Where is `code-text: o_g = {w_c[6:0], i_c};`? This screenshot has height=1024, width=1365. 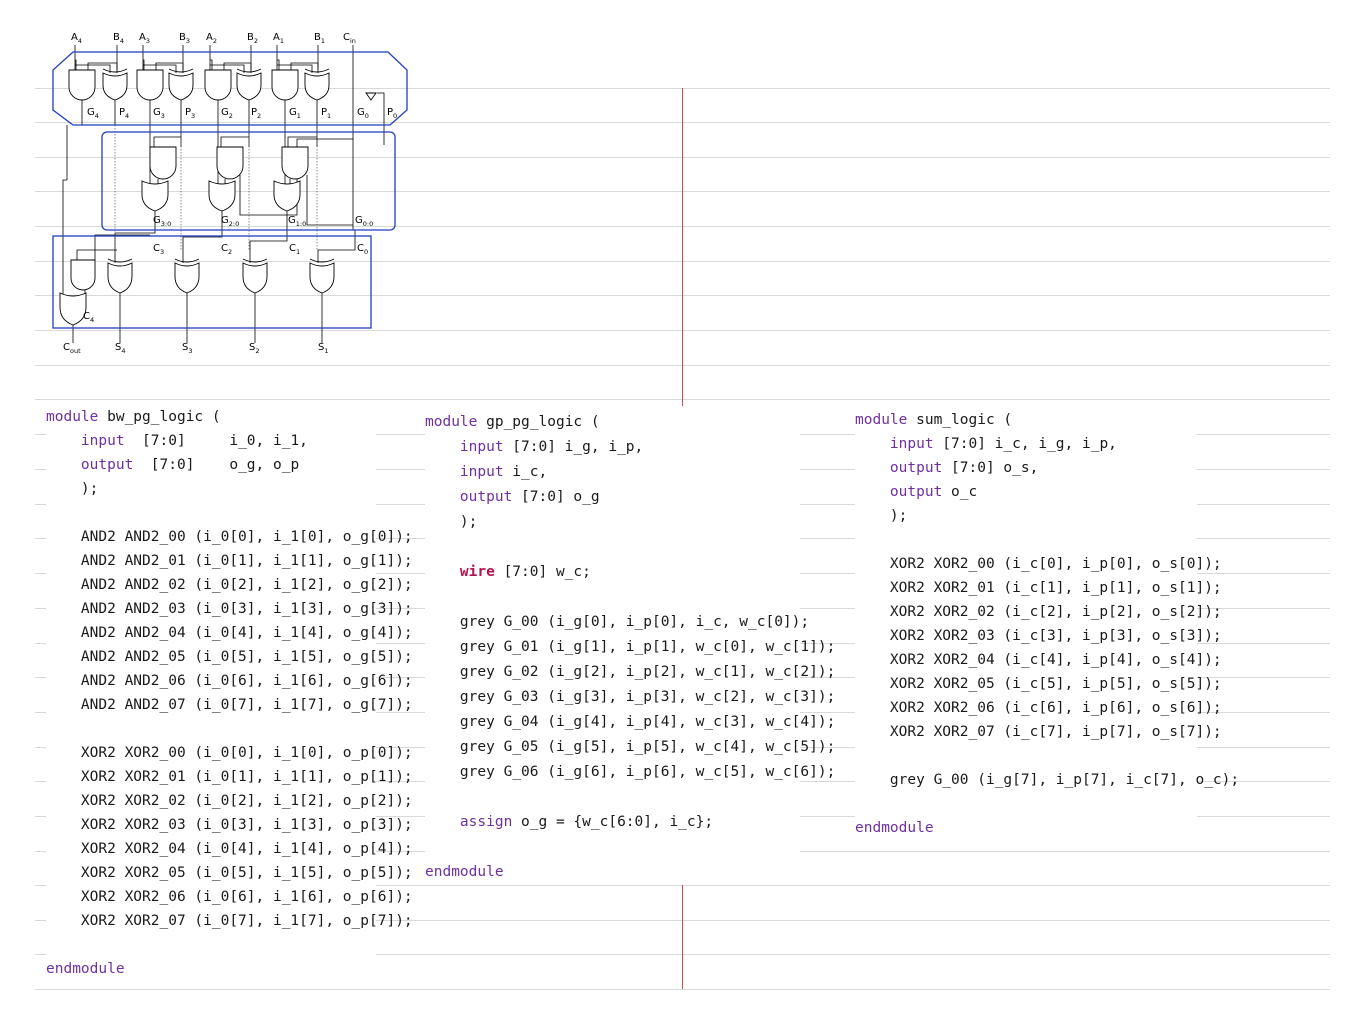
code-text: o_g = {w_c[6:0], i_c}; is located at coordinates (613, 822).